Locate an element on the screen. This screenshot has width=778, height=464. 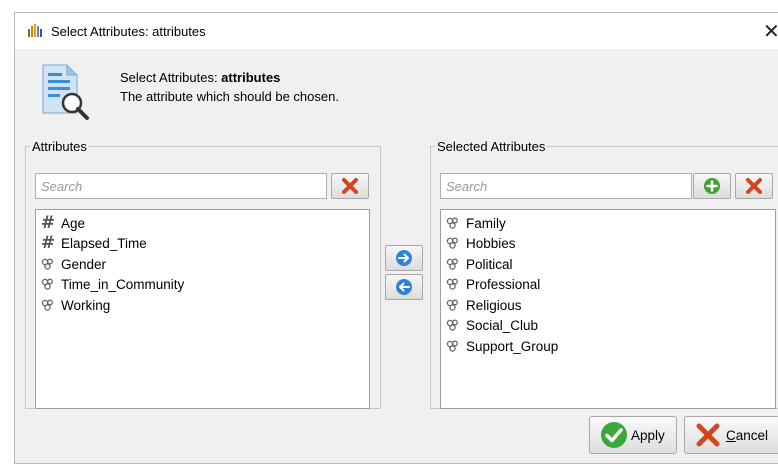
cancel-button: Cancel is located at coordinates (731, 435).